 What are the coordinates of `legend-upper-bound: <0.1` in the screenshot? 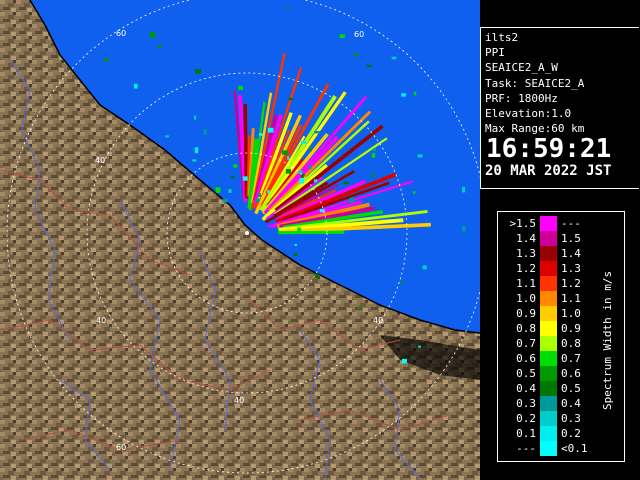 It's located at (574, 448).